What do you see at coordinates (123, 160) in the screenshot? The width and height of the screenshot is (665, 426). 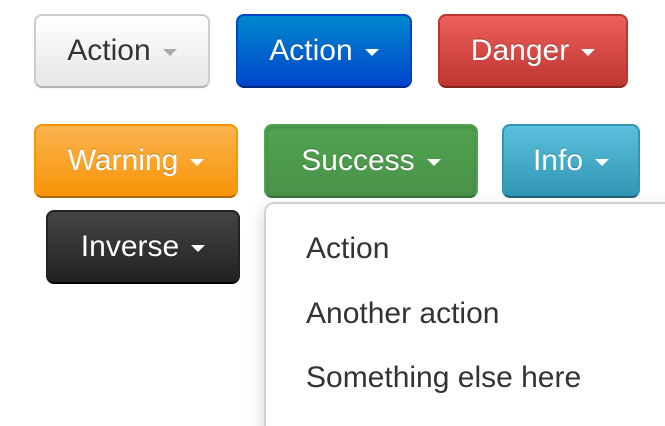 I see `button-label: Warning` at bounding box center [123, 160].